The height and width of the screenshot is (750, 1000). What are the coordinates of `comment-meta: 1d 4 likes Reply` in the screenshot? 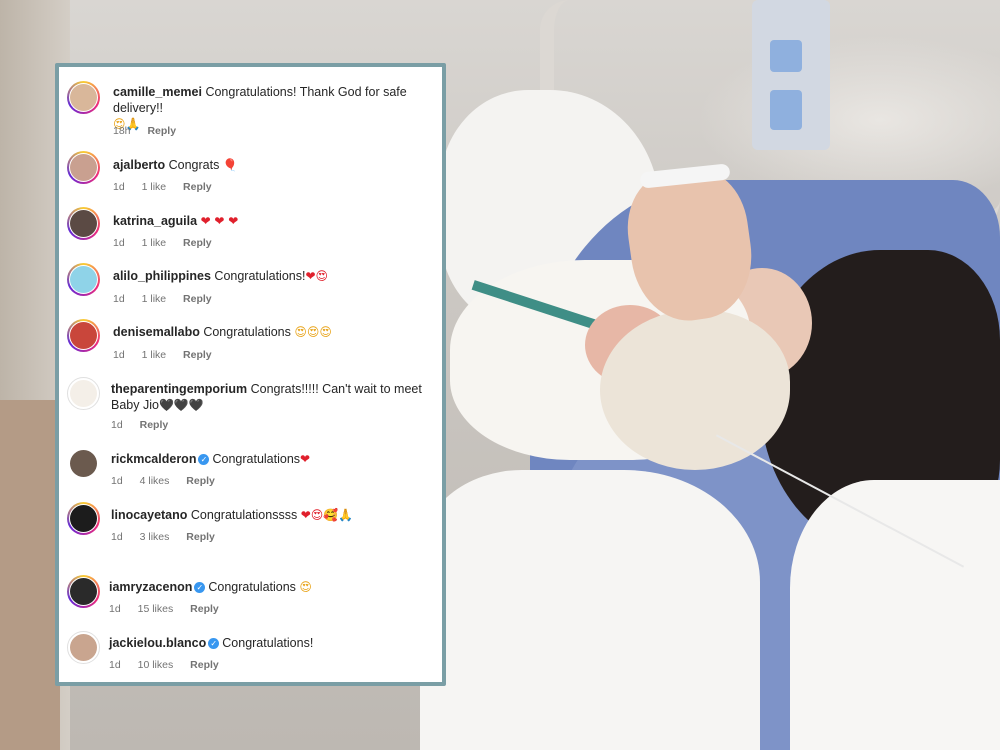 It's located at (170, 481).